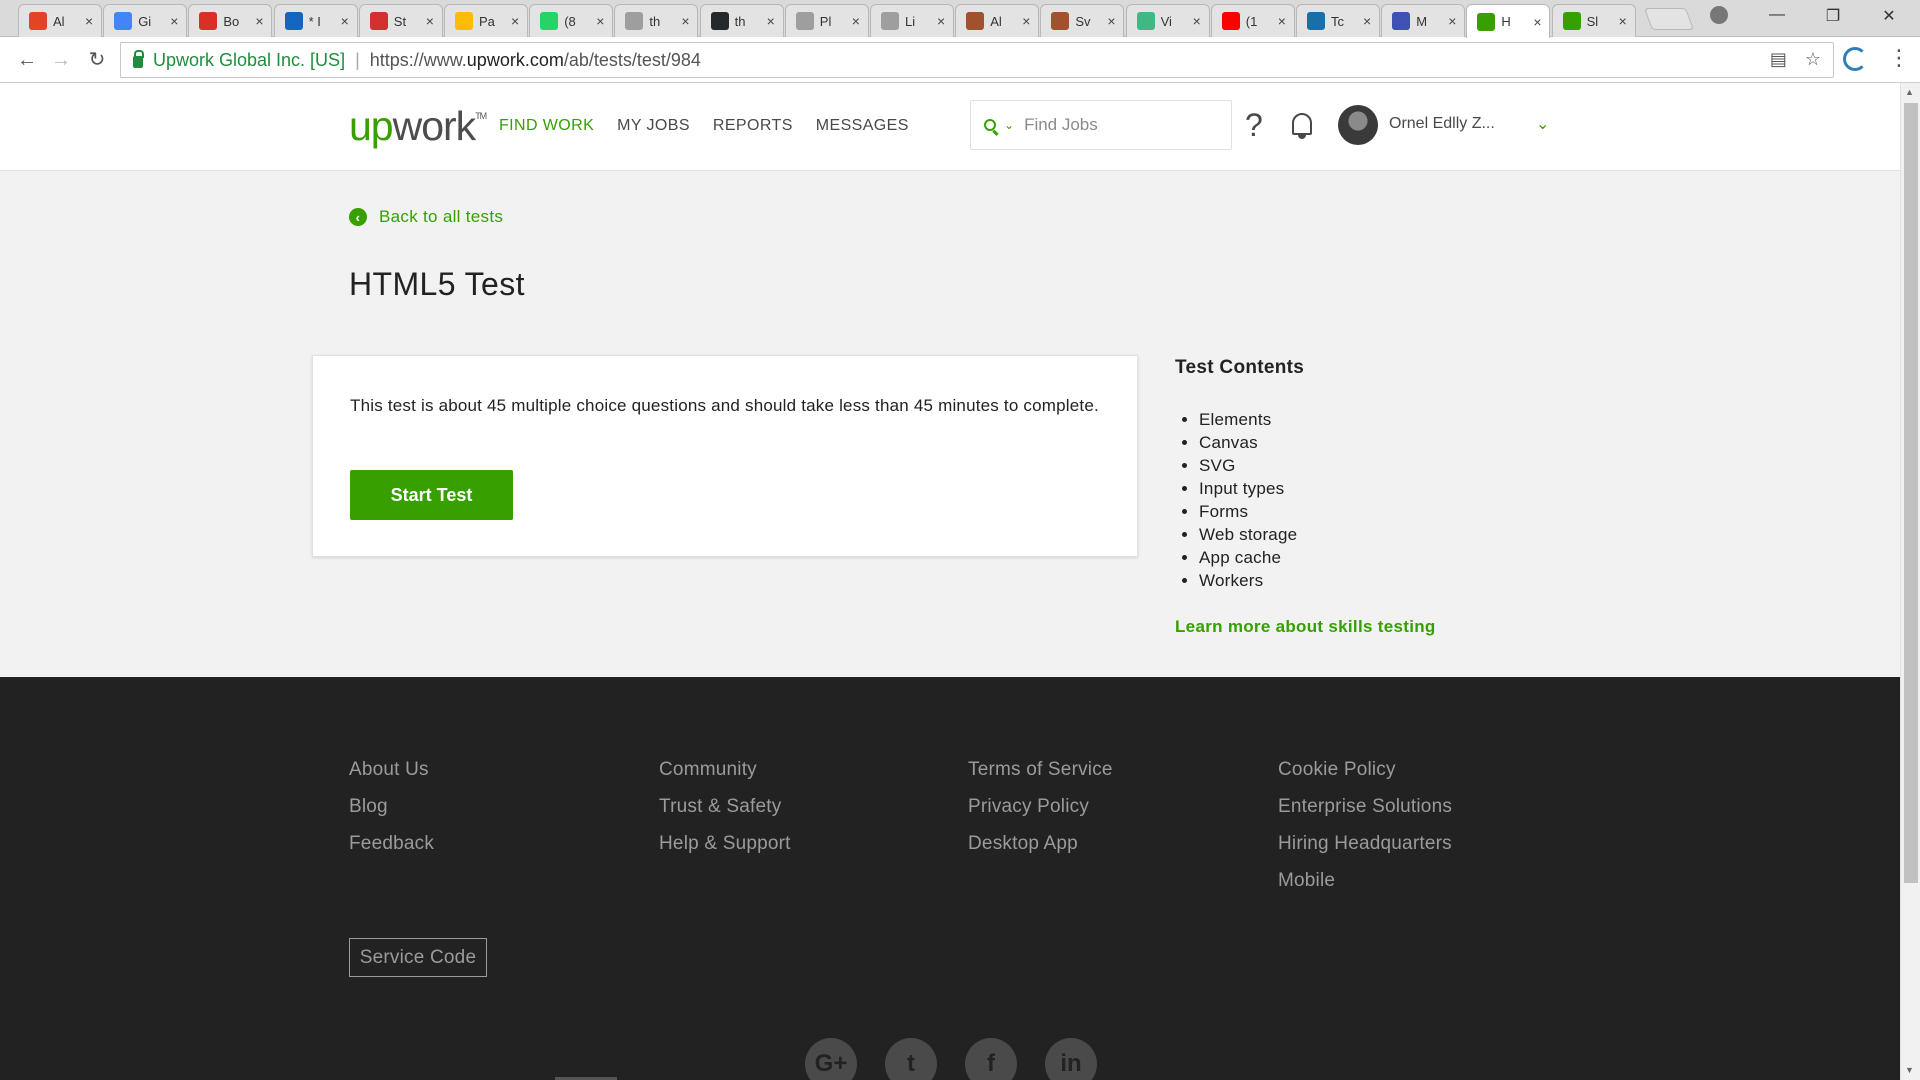 The width and height of the screenshot is (1920, 1080). What do you see at coordinates (1593, 20) in the screenshot?
I see `browser-tab: Sl ×` at bounding box center [1593, 20].